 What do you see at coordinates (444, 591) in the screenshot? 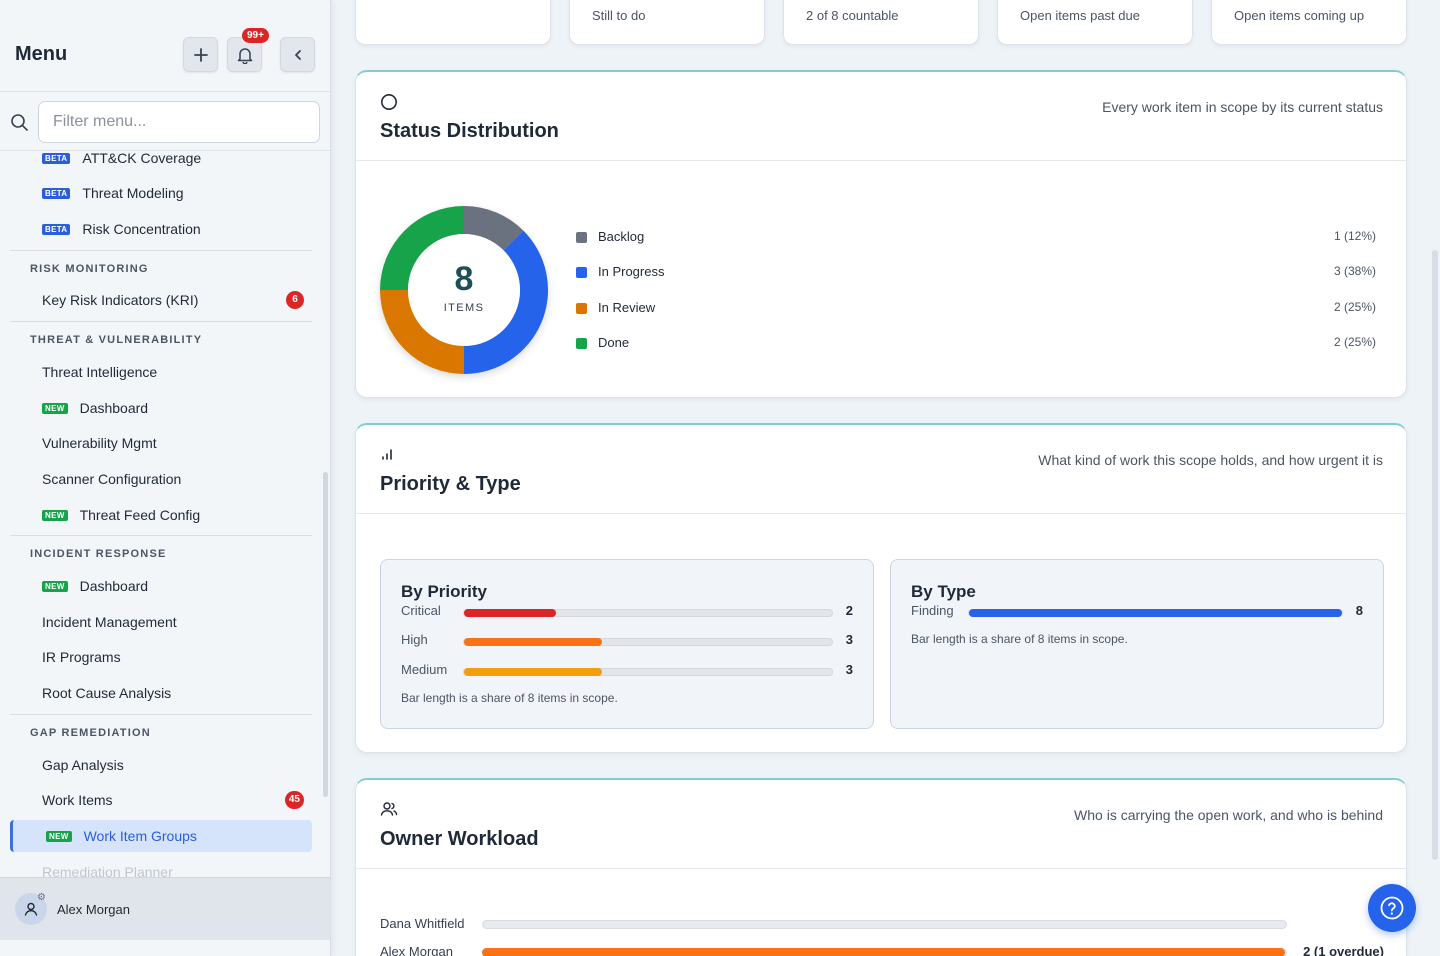
I see `panel-title: By Priority` at bounding box center [444, 591].